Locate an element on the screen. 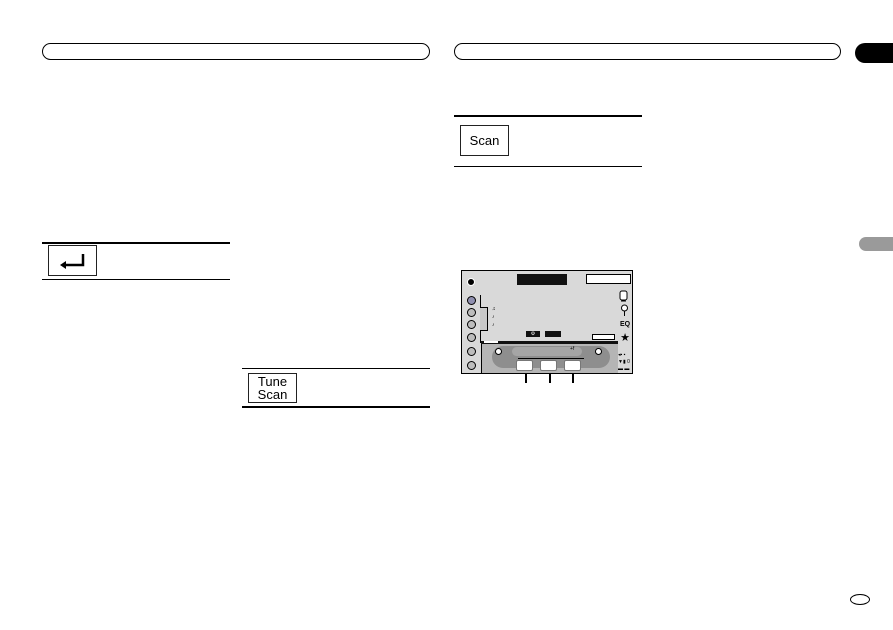 The height and width of the screenshot is (630, 893). scan-icon-box: Scan is located at coordinates (484, 140).